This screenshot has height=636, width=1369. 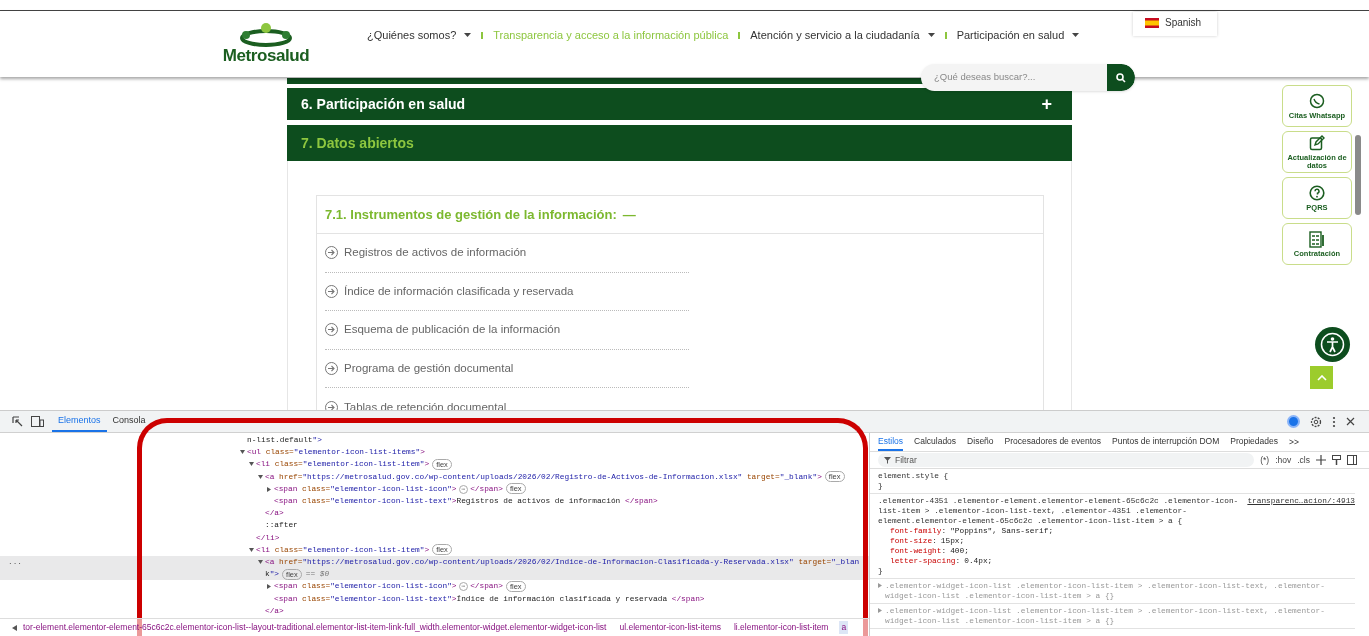 I want to click on nav-link: ¿Quiénes somos?, so click(x=419, y=35).